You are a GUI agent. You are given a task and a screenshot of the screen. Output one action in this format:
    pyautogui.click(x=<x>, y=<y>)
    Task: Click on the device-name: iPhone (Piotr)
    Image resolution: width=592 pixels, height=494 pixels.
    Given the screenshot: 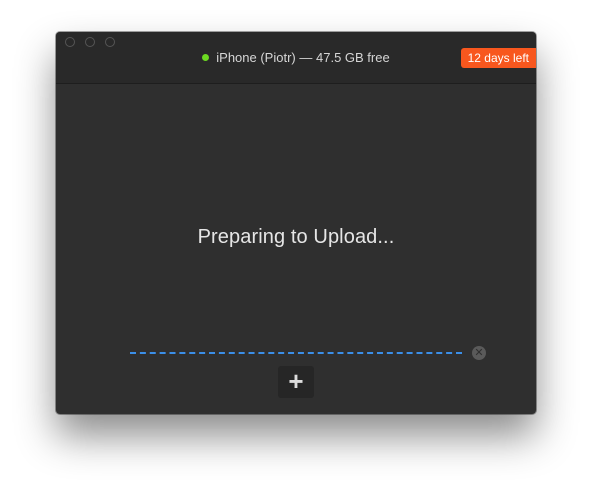 What is the action you would take?
    pyautogui.click(x=256, y=57)
    